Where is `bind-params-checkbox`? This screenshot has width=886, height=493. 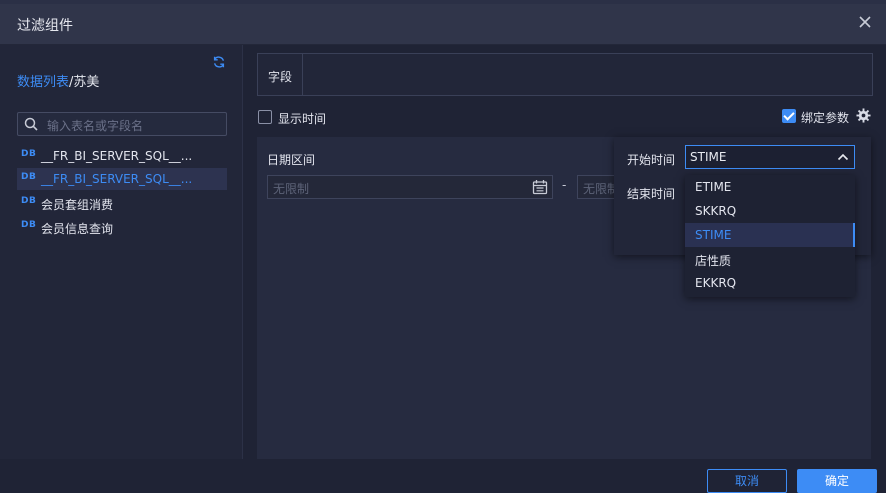 bind-params-checkbox is located at coordinates (789, 116).